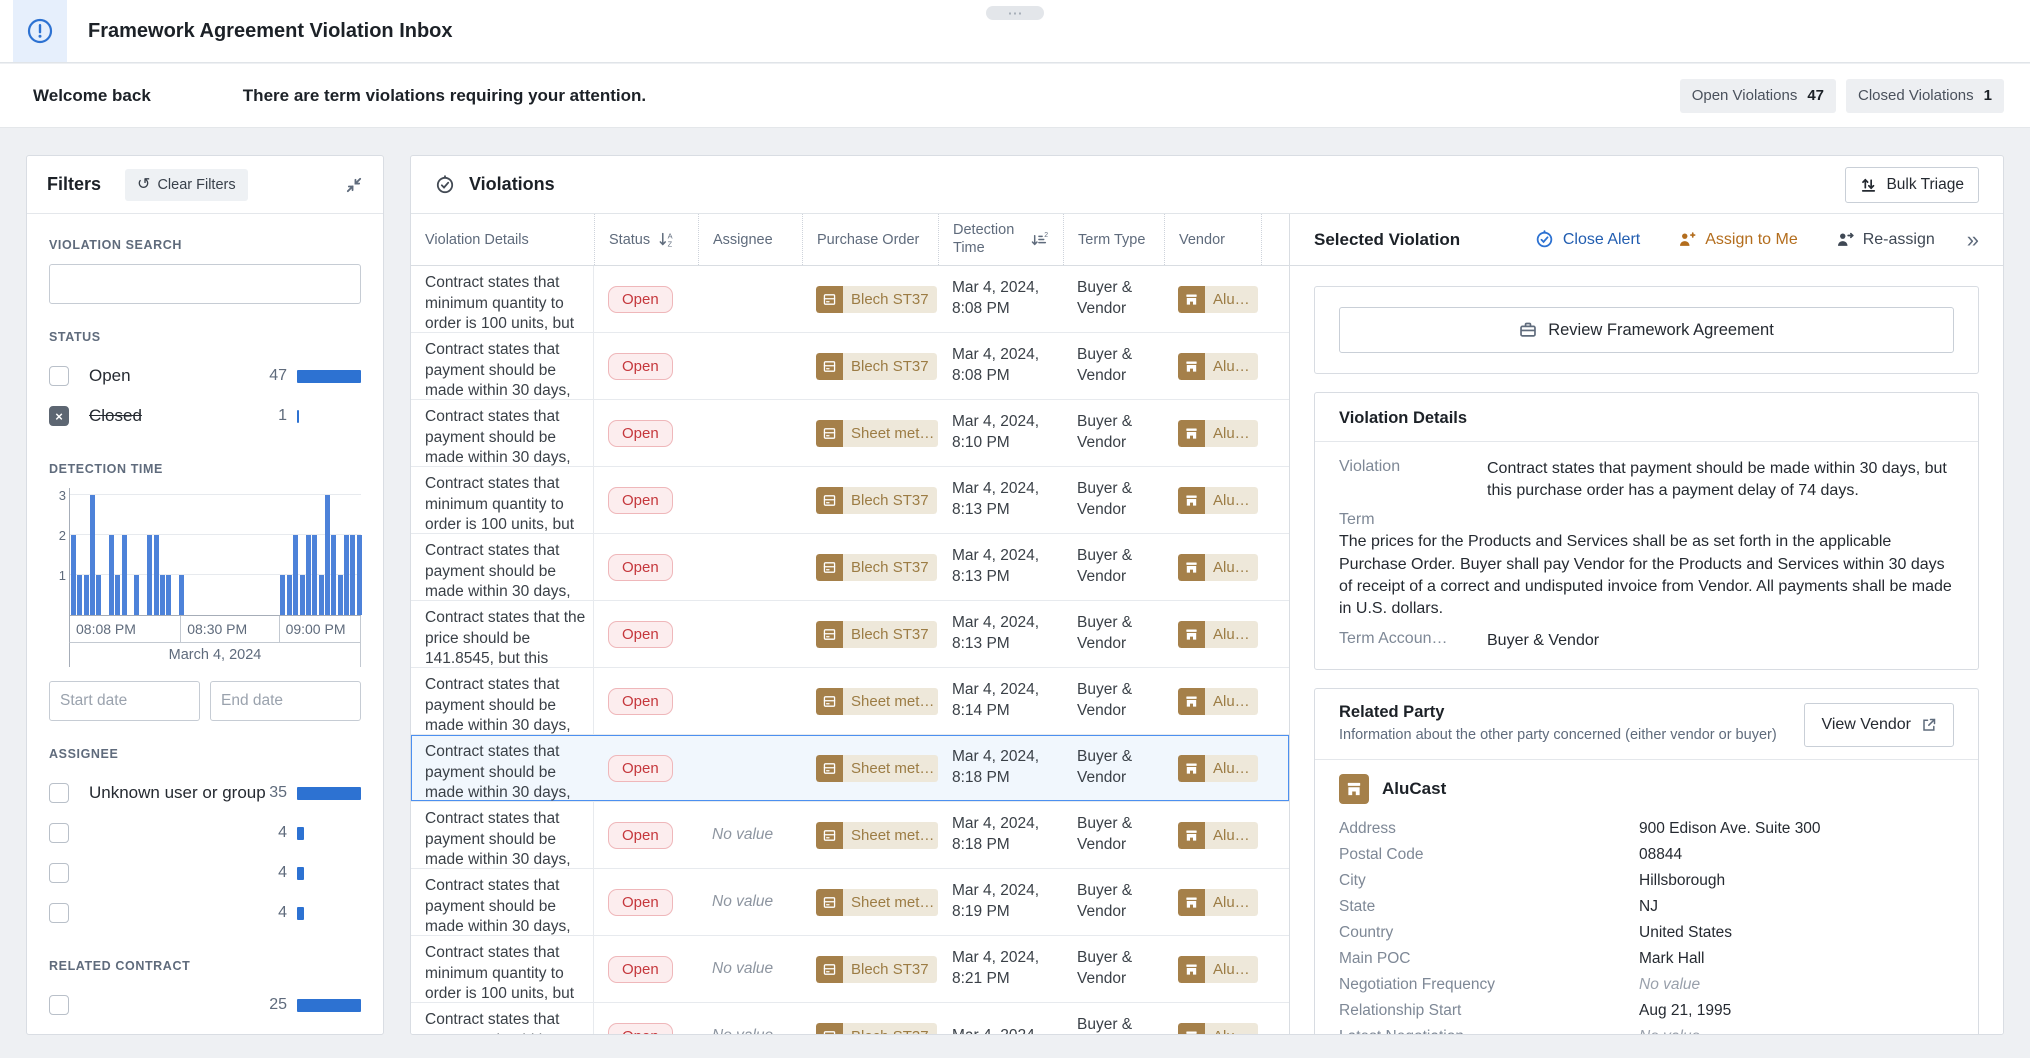 Image resolution: width=2030 pixels, height=1058 pixels. Describe the element at coordinates (502, 239) in the screenshot. I see `column-header-violation-details: Violation Details` at that location.